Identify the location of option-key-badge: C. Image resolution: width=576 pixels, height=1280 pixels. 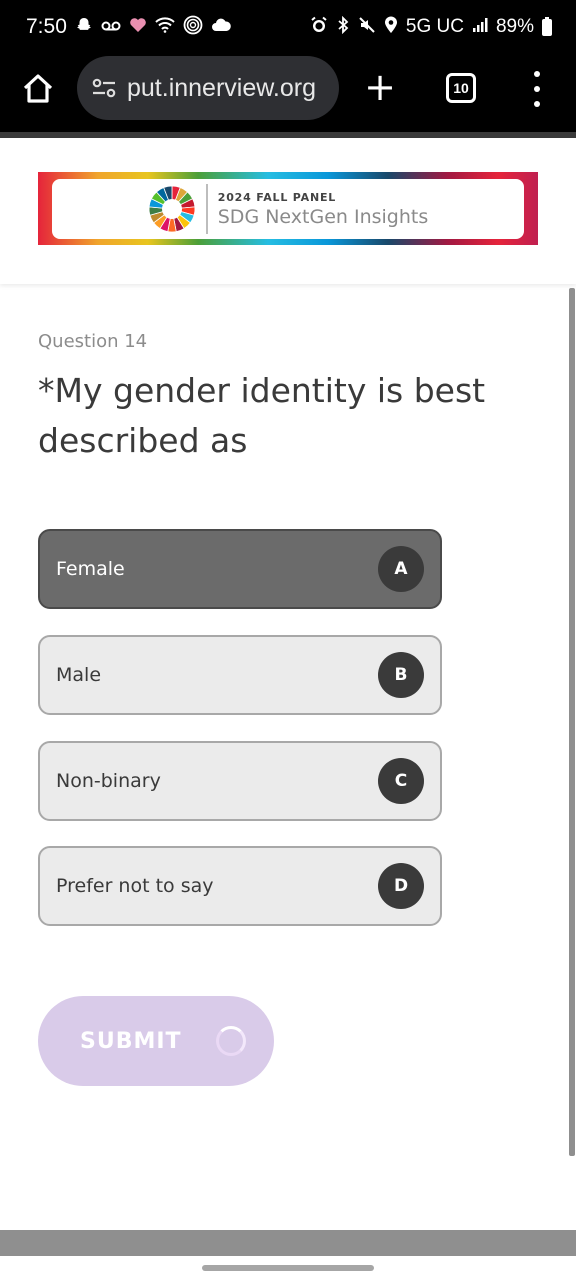
(401, 781).